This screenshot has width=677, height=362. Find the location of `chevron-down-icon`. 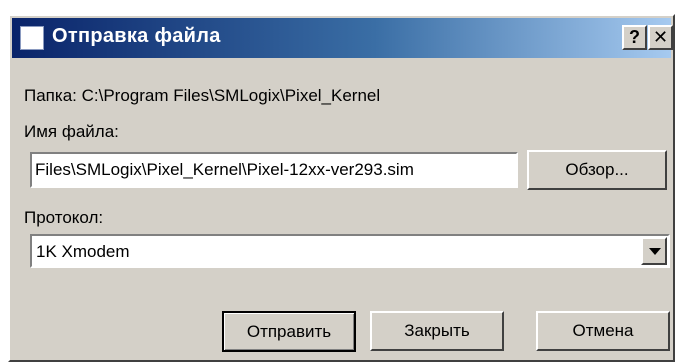

chevron-down-icon is located at coordinates (655, 251).